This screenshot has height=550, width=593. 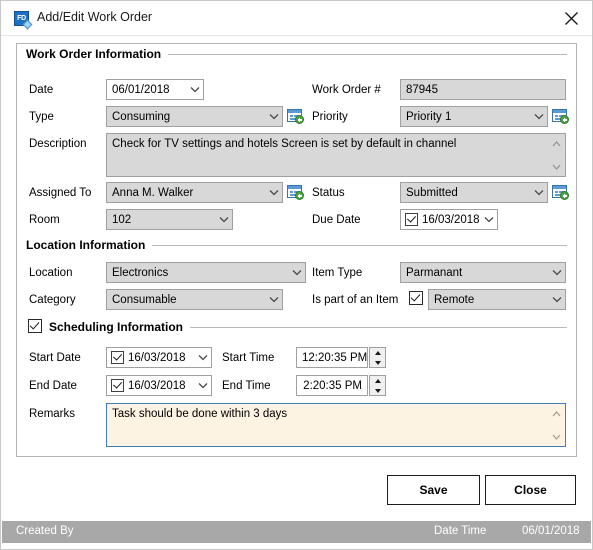 What do you see at coordinates (21, 18) in the screenshot?
I see `app-icon: FD` at bounding box center [21, 18].